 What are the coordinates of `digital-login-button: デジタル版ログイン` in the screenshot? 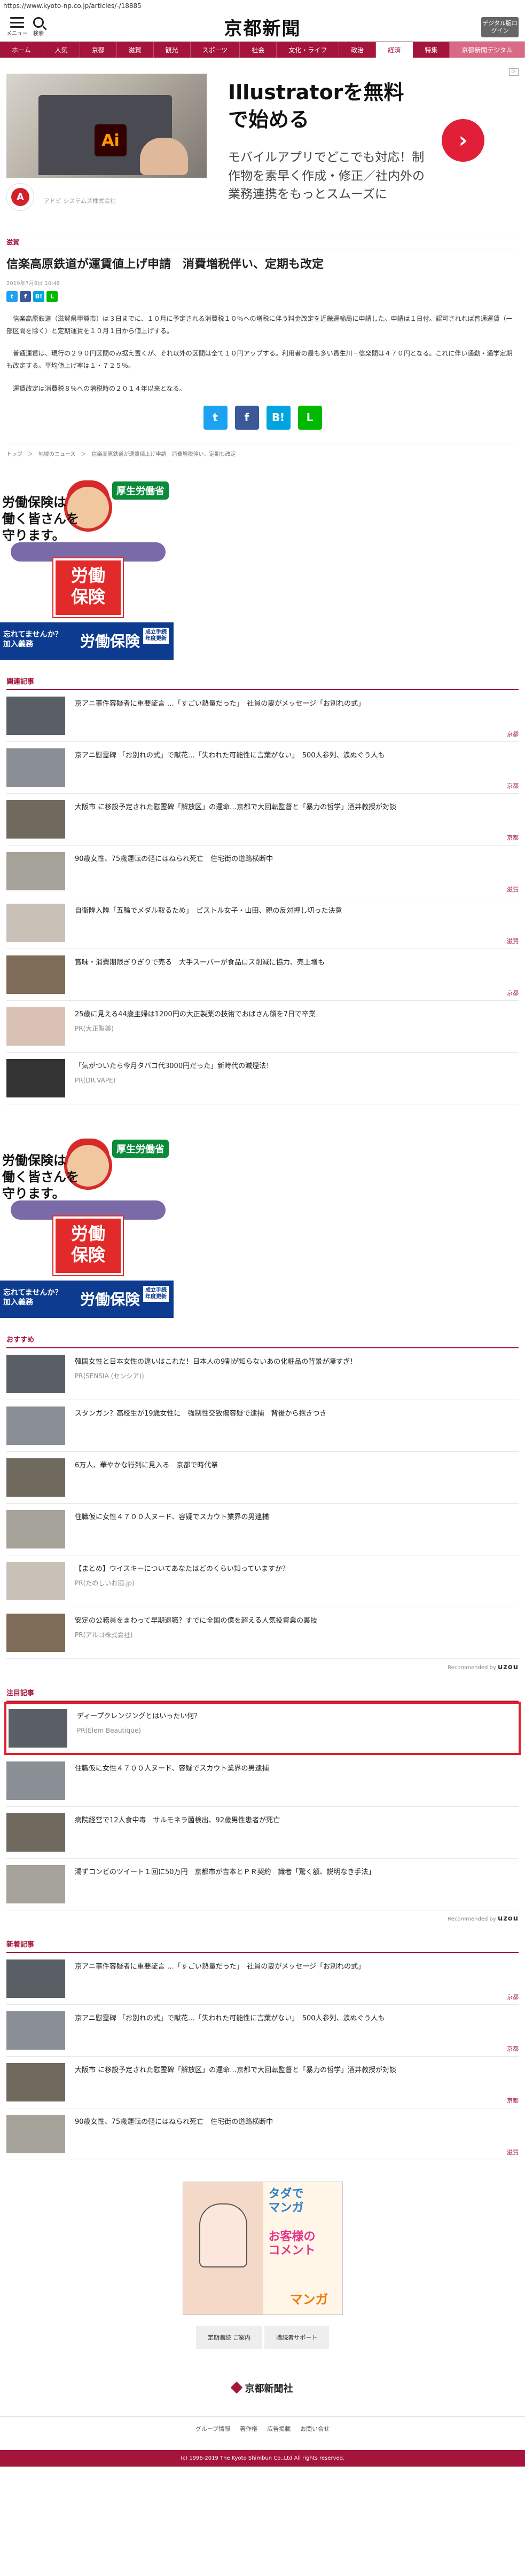 It's located at (500, 27).